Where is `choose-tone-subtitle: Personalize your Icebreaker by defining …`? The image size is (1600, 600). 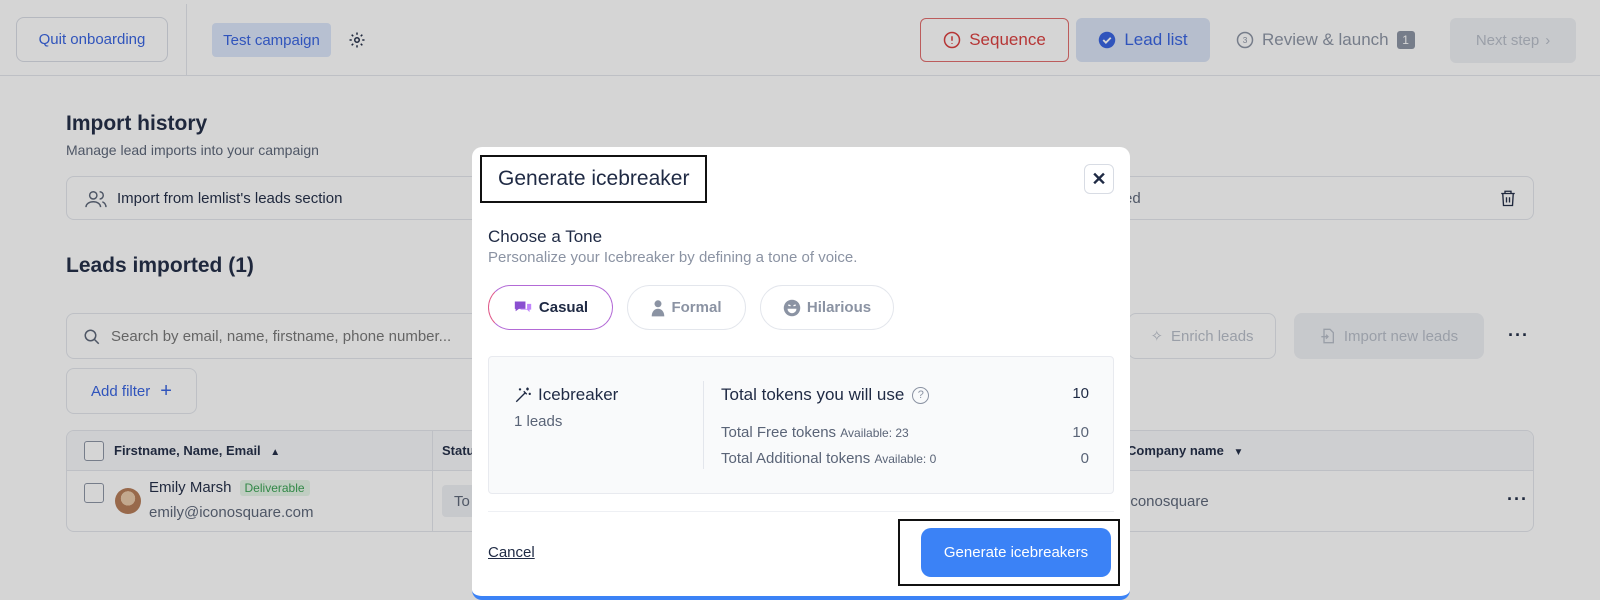
choose-tone-subtitle: Personalize your Icebreaker by defining … is located at coordinates (673, 257).